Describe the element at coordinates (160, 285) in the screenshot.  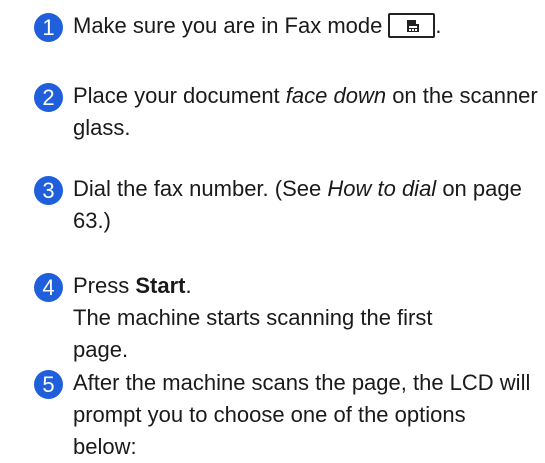
I see `start-key-label: Start` at that location.